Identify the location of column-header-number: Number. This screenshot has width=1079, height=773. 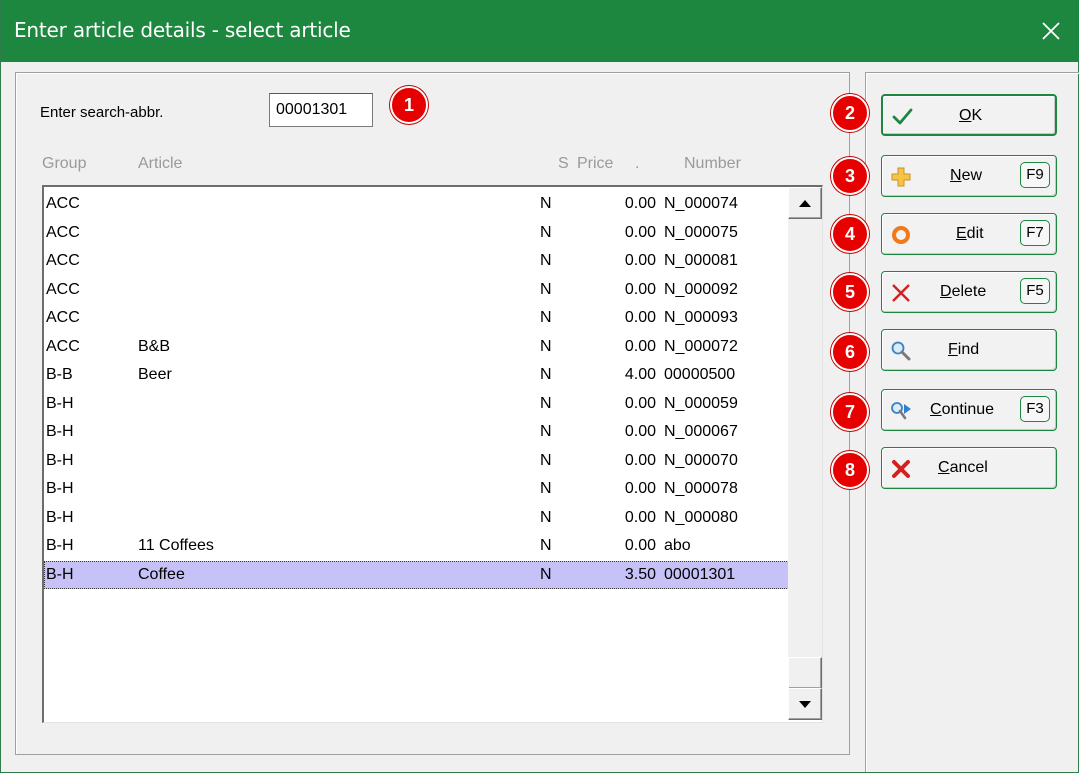
(712, 164).